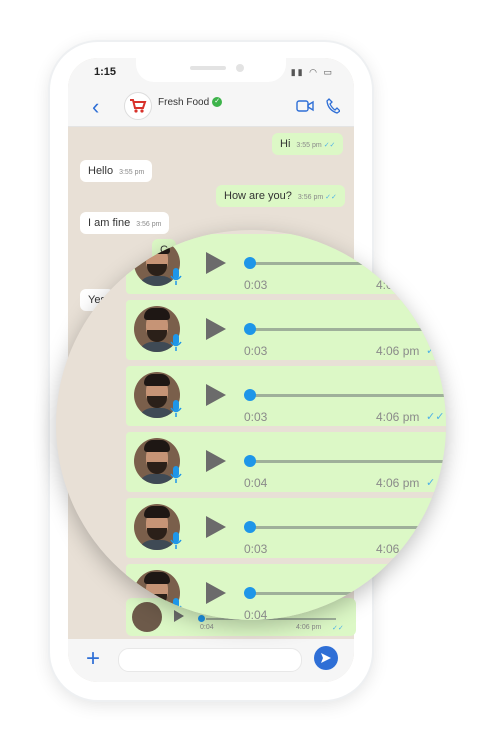 This screenshot has width=485, height=736. I want to click on voice-message-row: 0:03 4:06 pm ✓, so click(286, 330).